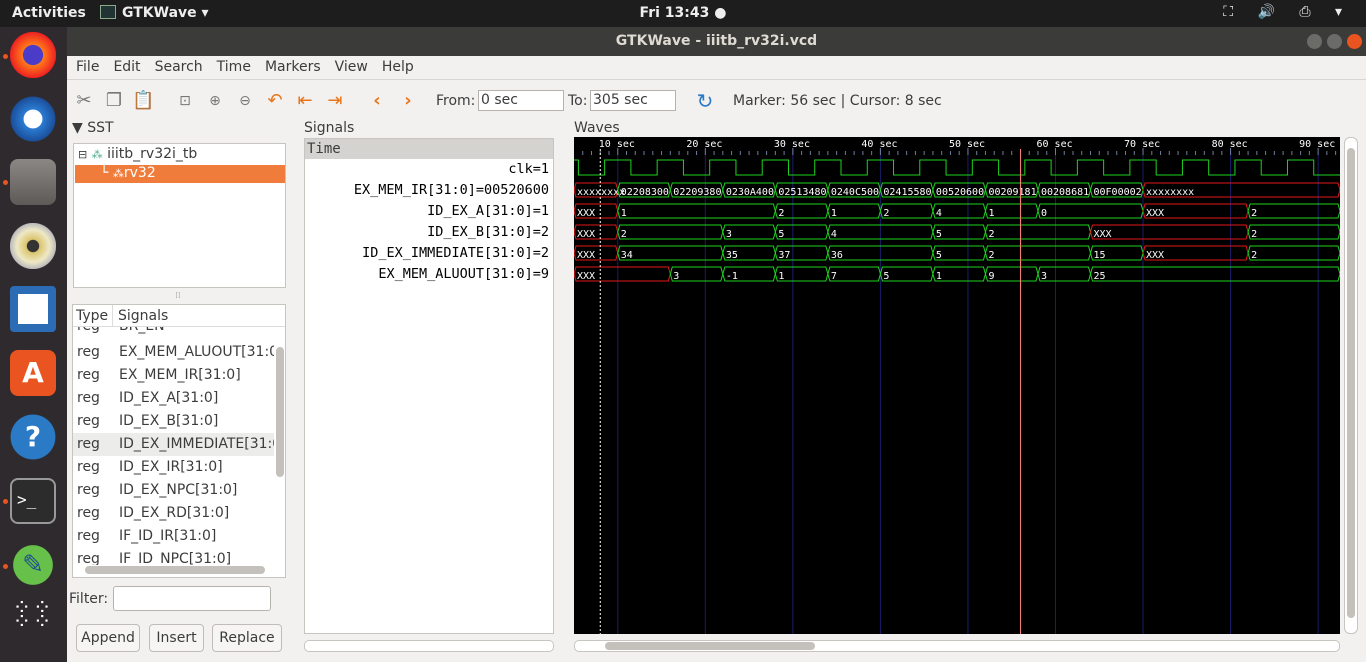 This screenshot has width=1366, height=662. I want to click on reload-icon: ↻, so click(705, 101).